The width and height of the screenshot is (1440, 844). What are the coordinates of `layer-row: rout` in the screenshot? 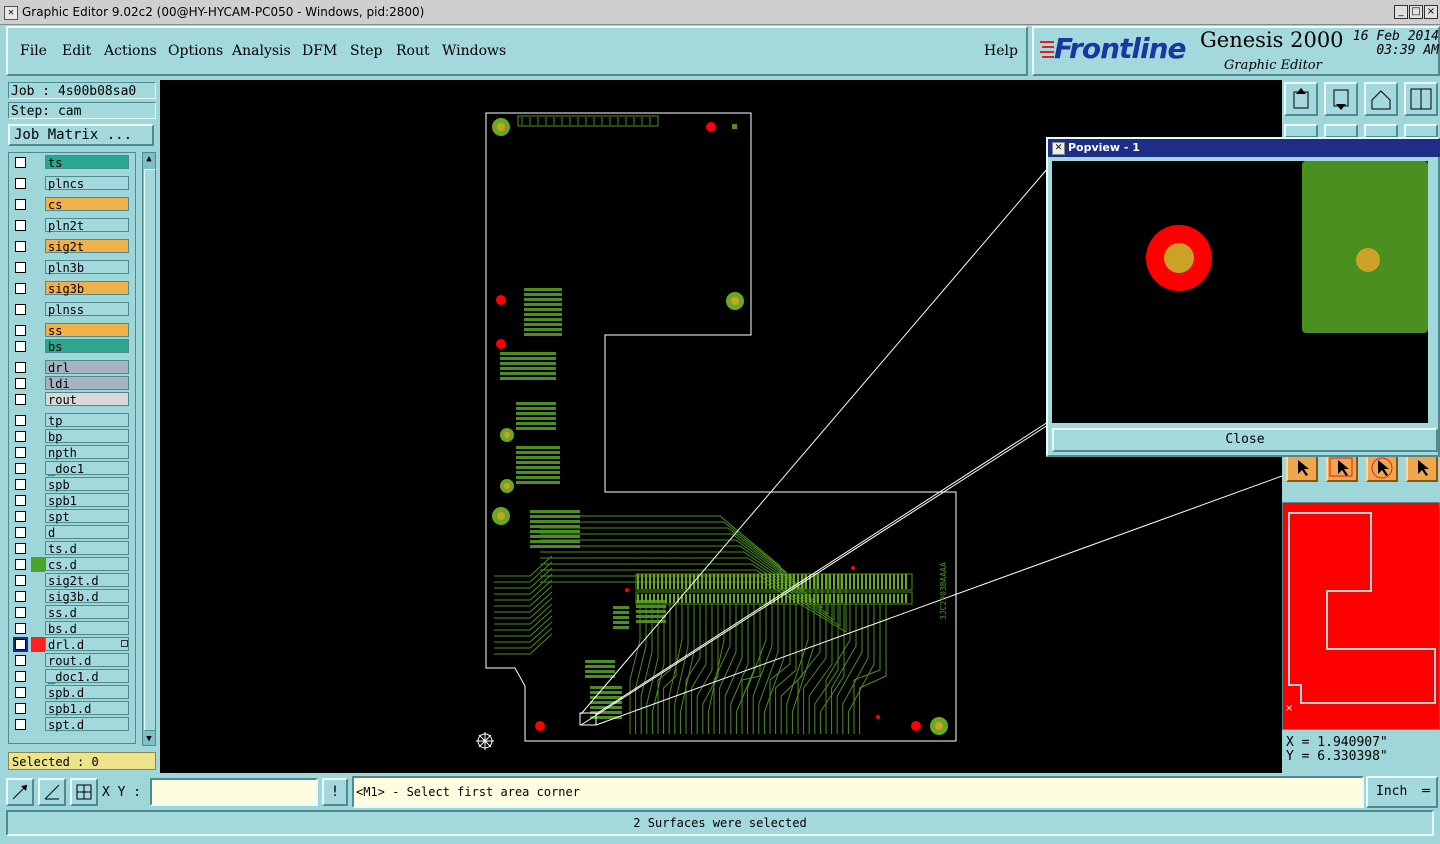 It's located at (71, 399).